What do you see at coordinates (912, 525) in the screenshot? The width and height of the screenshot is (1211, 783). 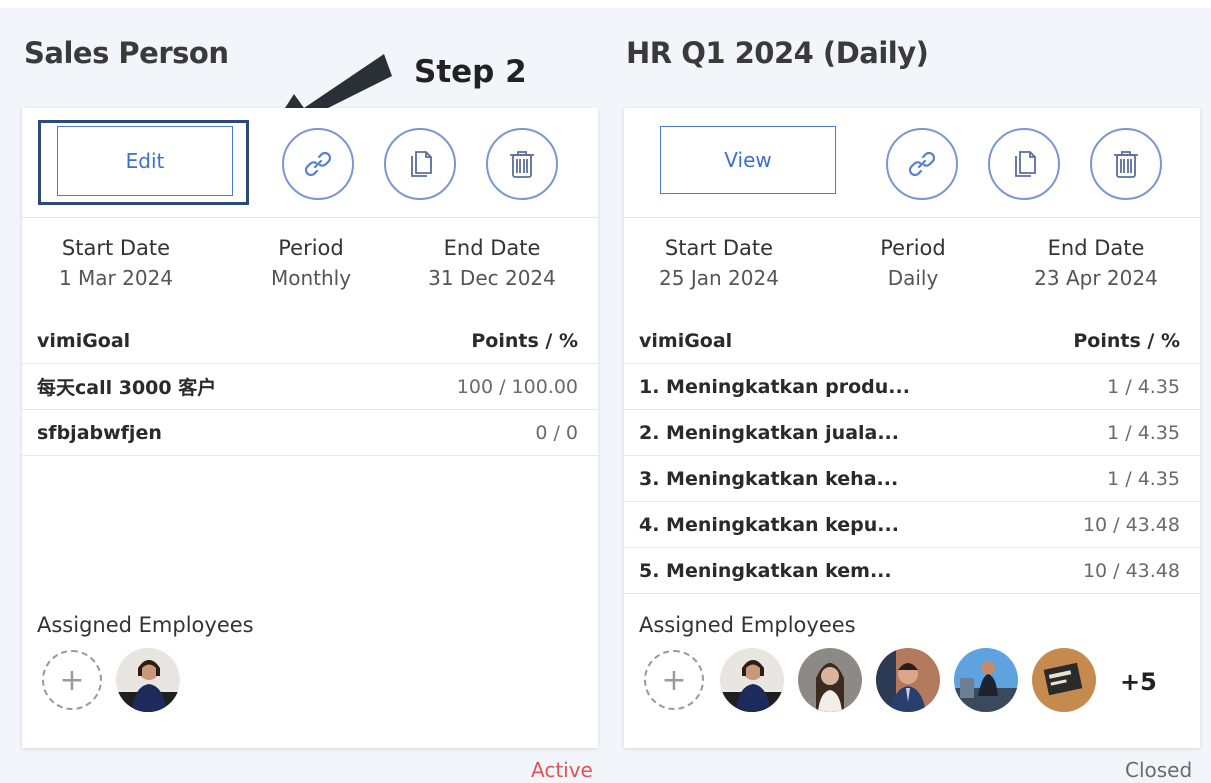 I see `table-row: 4. Meningkatkan kepu... 10 / 43.48` at bounding box center [912, 525].